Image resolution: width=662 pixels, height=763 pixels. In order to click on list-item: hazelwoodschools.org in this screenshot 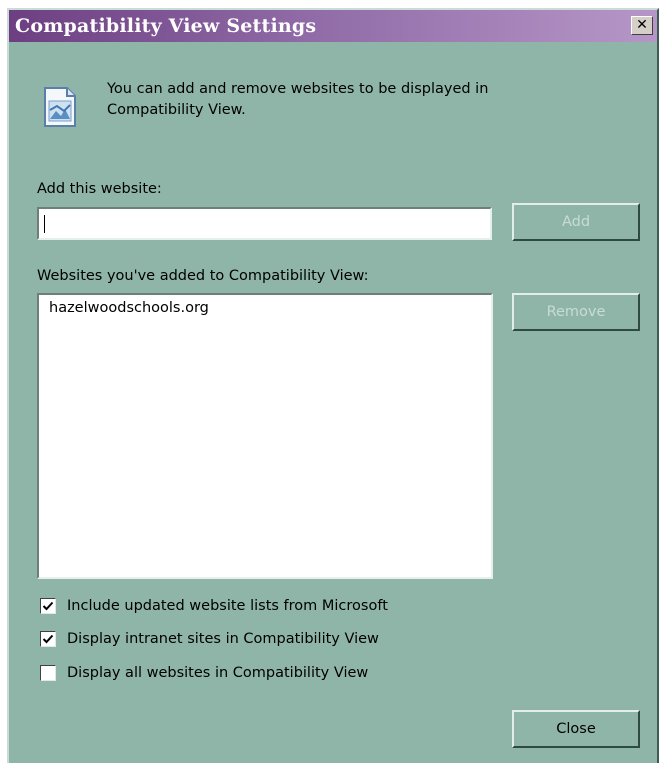, I will do `click(129, 308)`.